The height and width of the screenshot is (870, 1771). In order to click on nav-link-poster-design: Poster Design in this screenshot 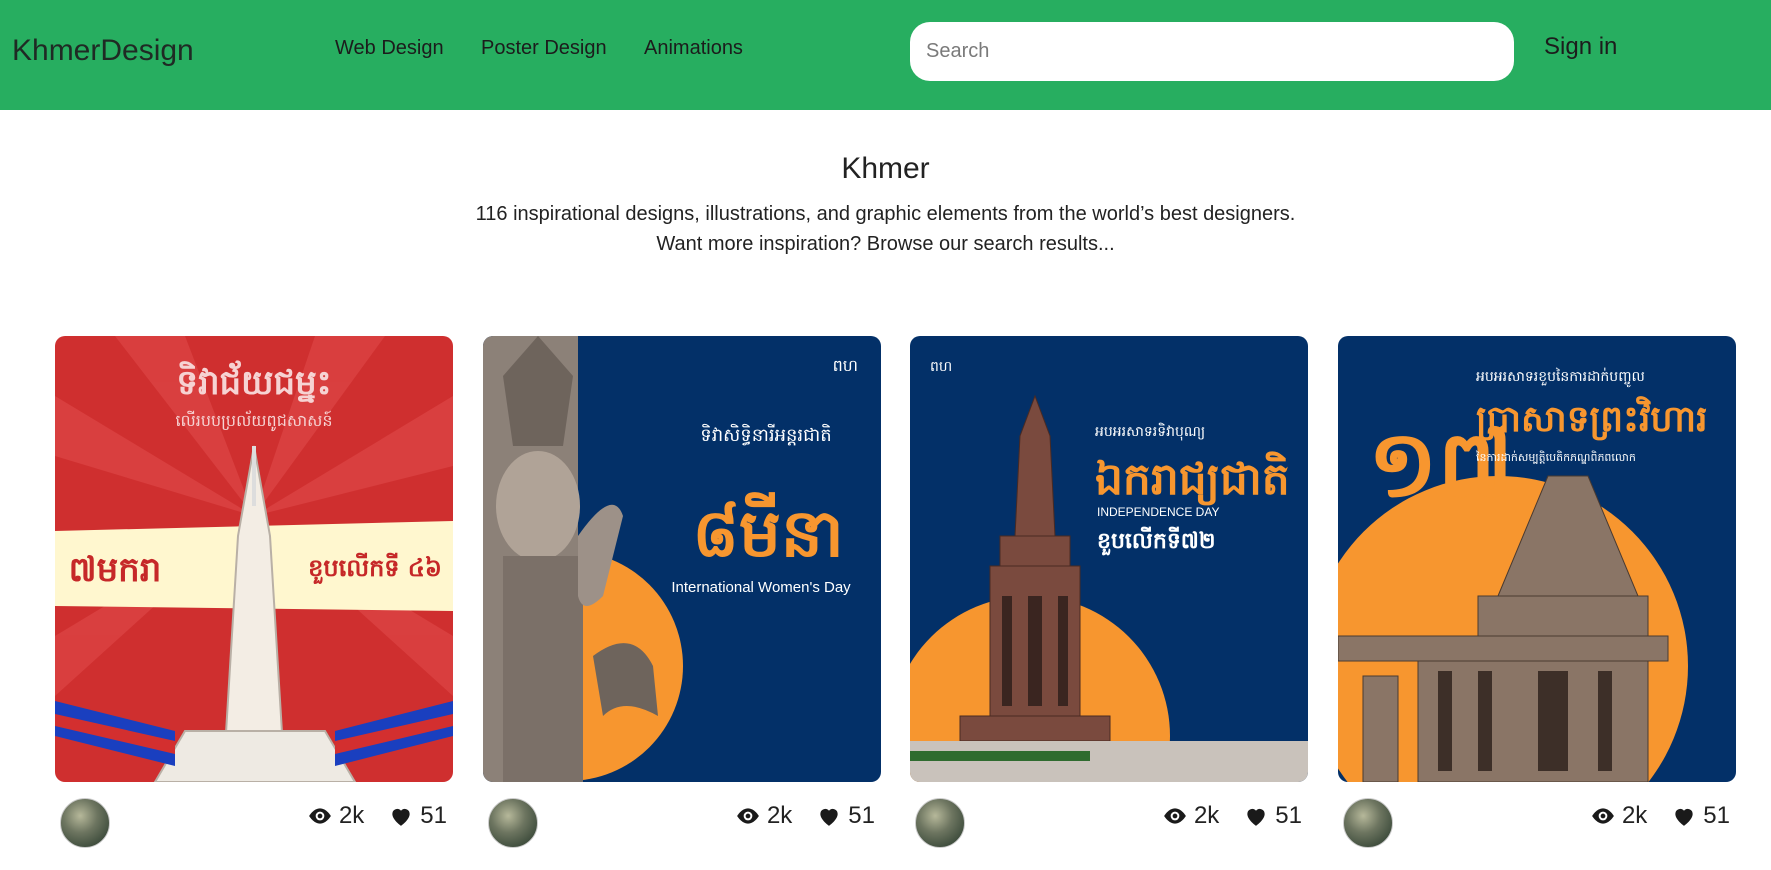, I will do `click(544, 48)`.